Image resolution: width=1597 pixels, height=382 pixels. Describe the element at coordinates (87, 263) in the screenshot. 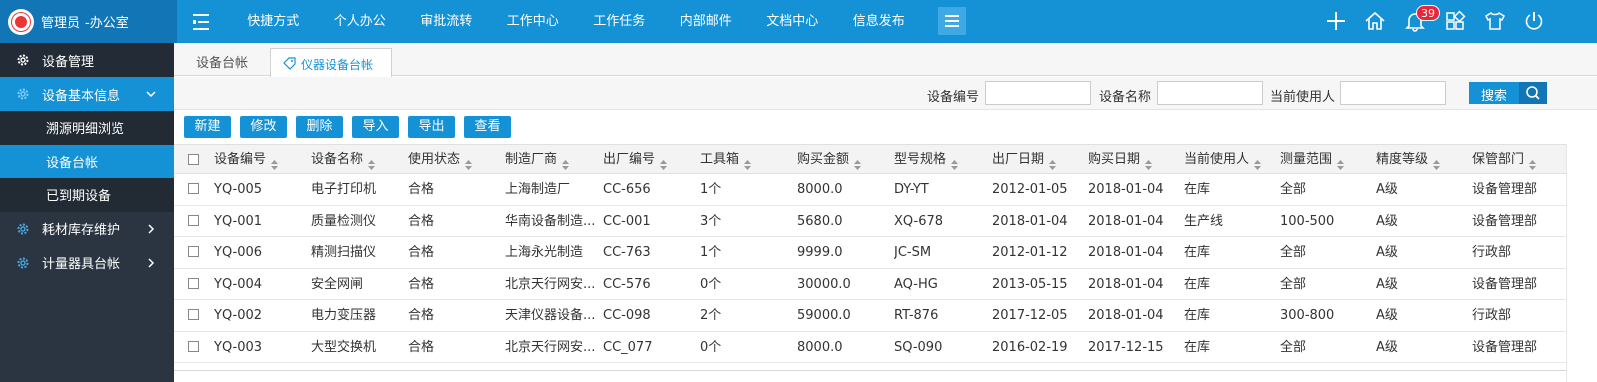

I see `sidebar-group-meters: 计量器具台帐` at that location.